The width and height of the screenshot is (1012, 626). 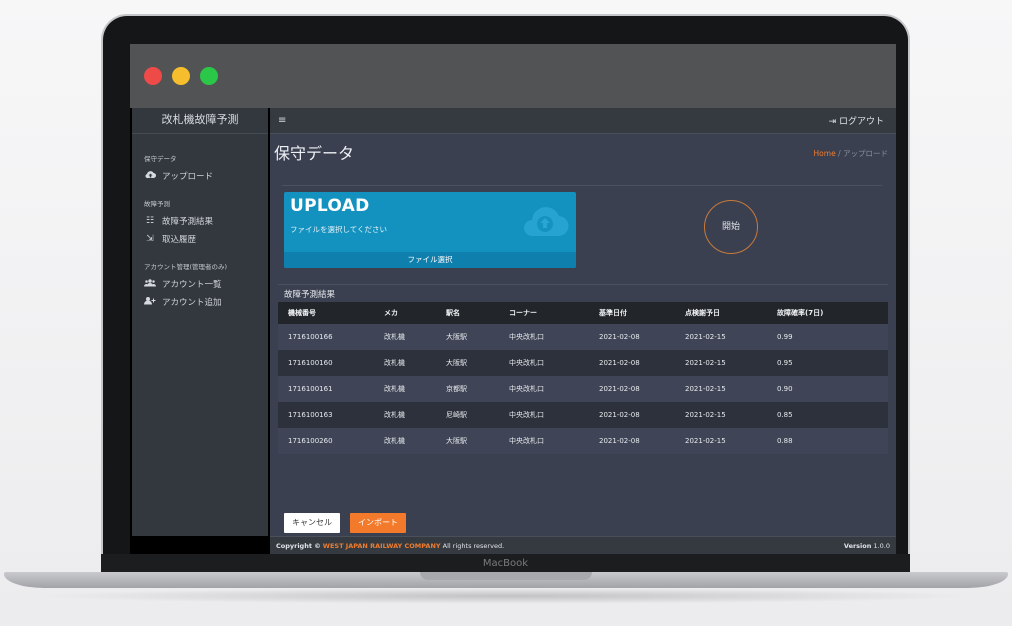 I want to click on sidebar-item-label: アップロード, so click(x=188, y=177).